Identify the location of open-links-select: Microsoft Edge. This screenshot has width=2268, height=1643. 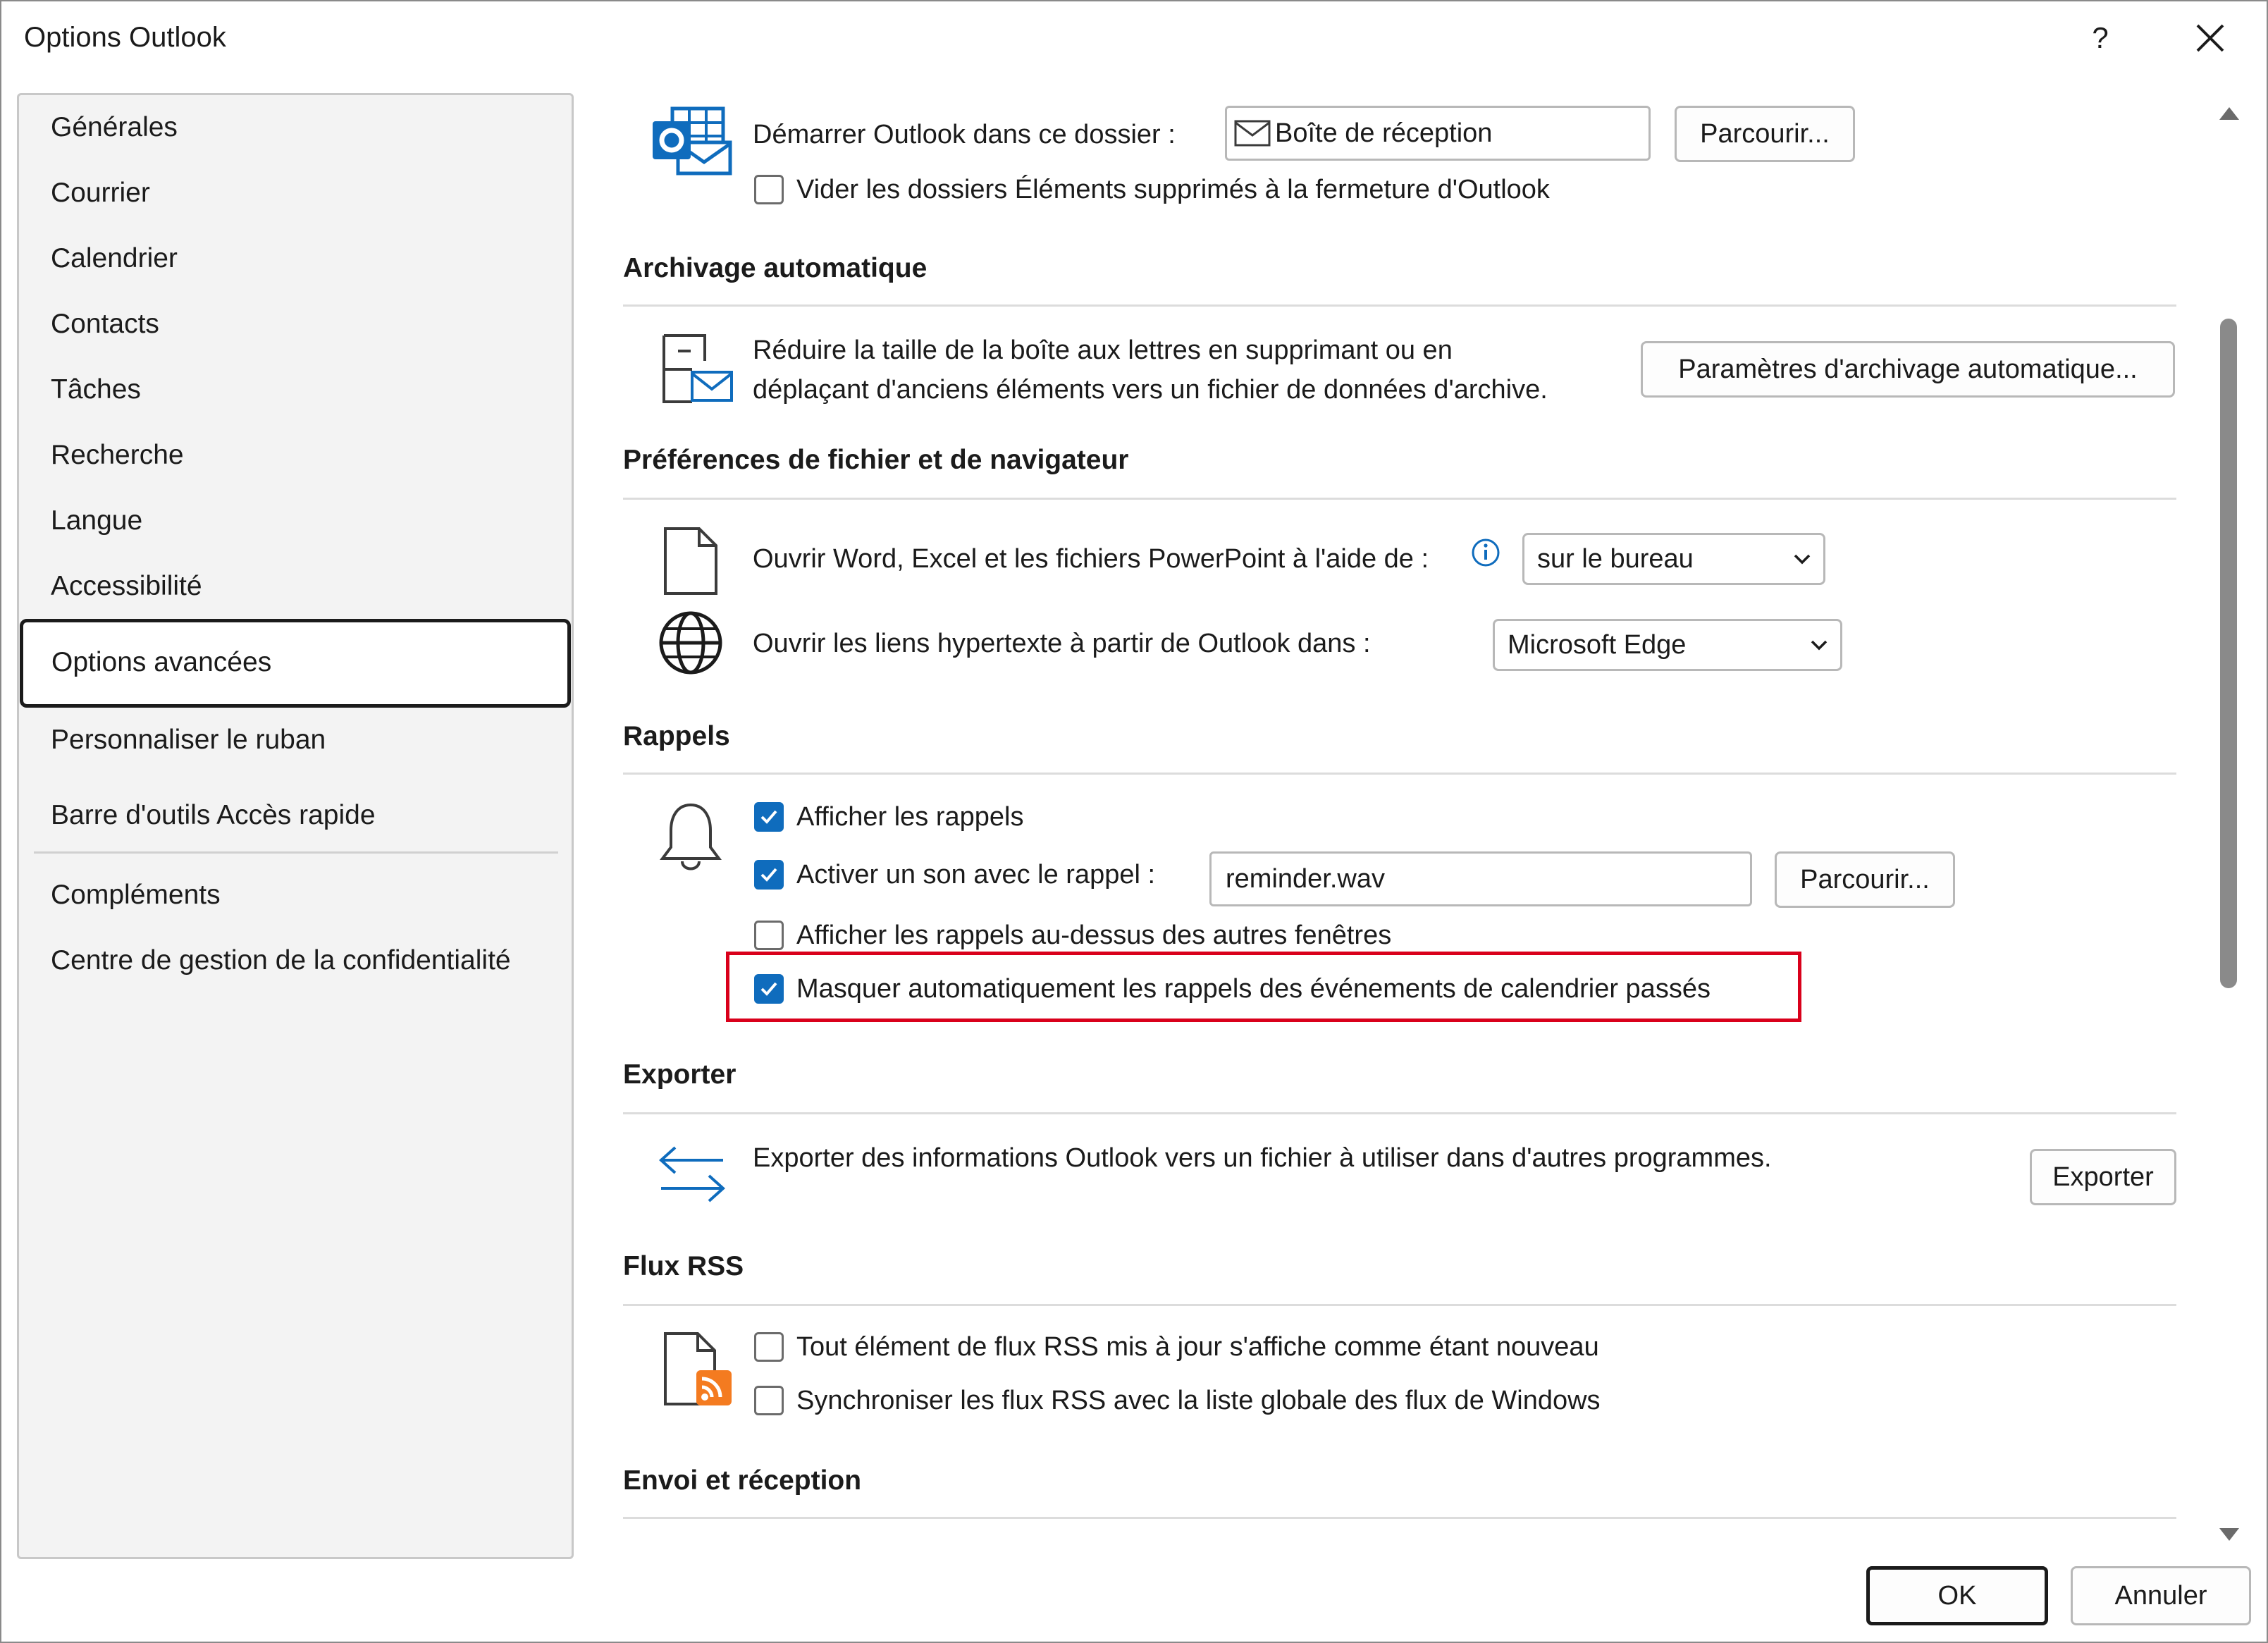
(1667, 645).